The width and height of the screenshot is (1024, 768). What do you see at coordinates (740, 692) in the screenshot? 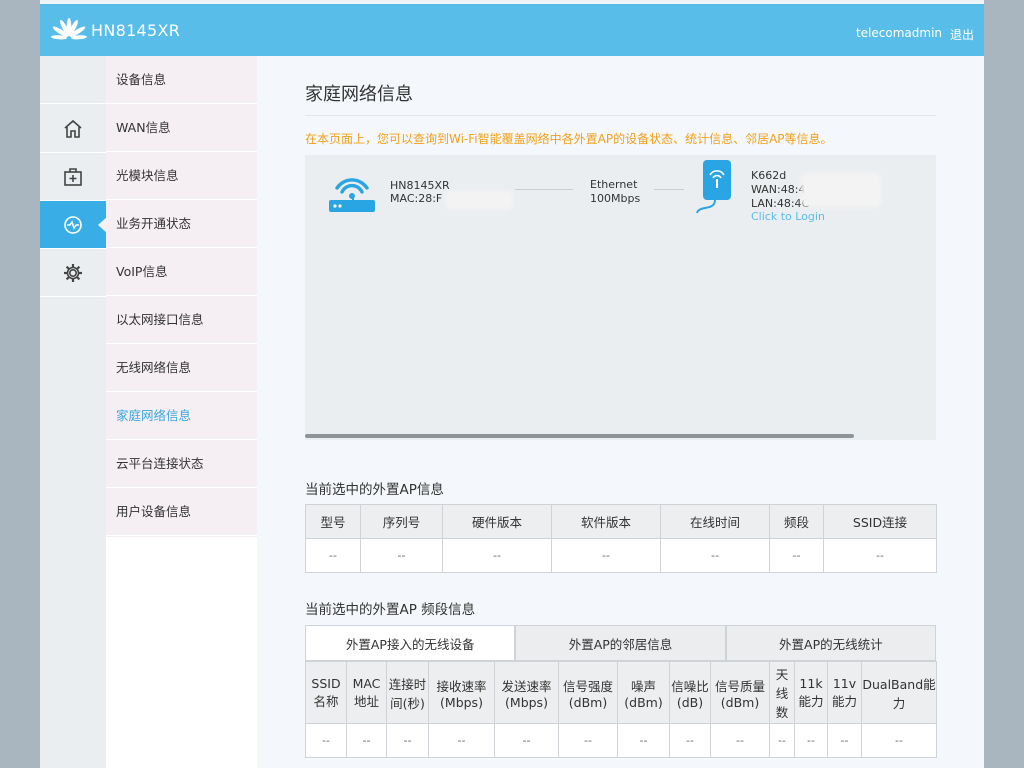
I see `band-header-quality: 信号质量(dBm)` at bounding box center [740, 692].